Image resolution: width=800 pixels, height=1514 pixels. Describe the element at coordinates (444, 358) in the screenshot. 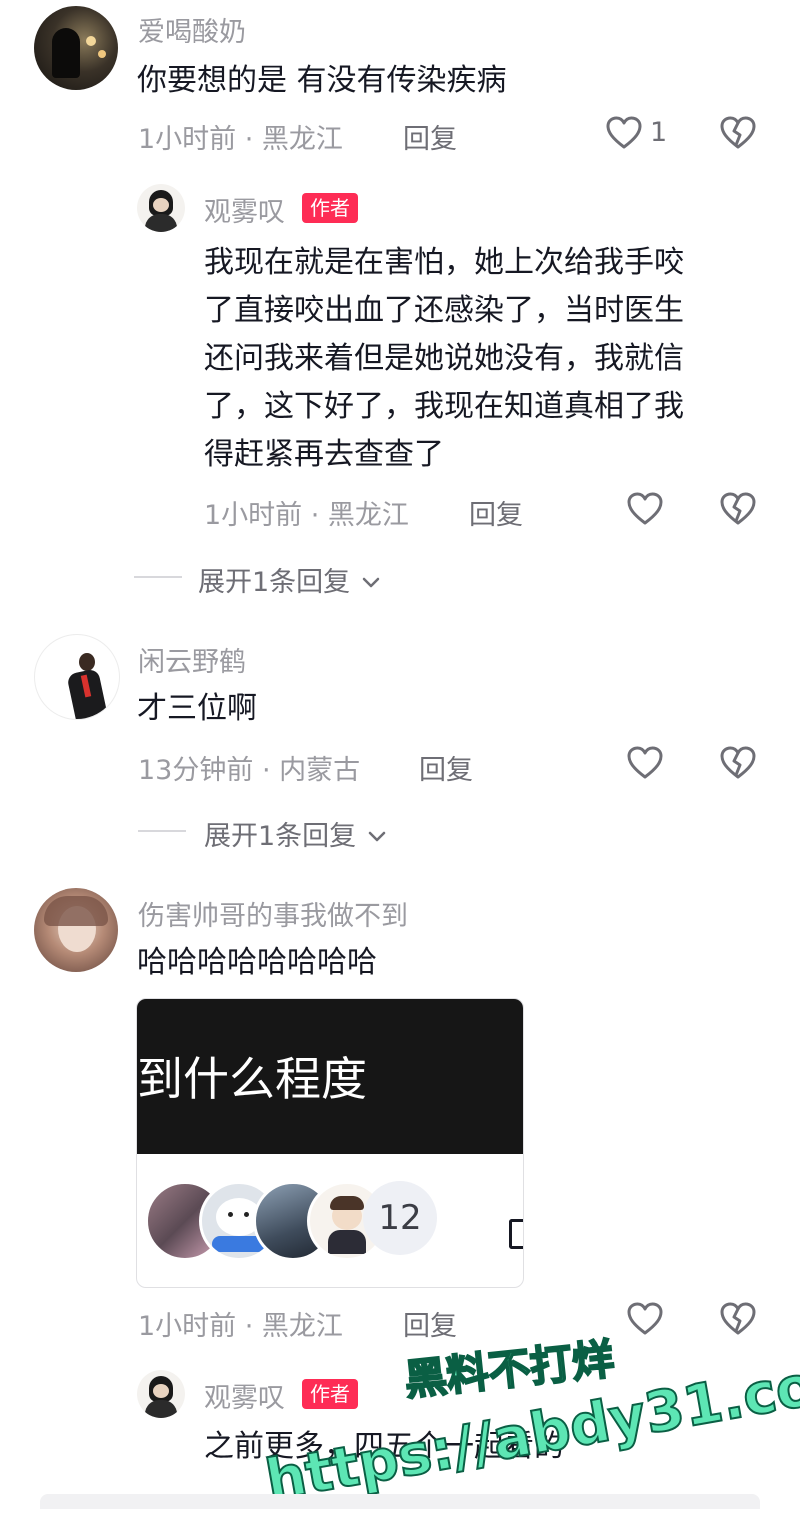

I see `reply-text-line: 还问我来着但是她说她没有，我就信` at that location.